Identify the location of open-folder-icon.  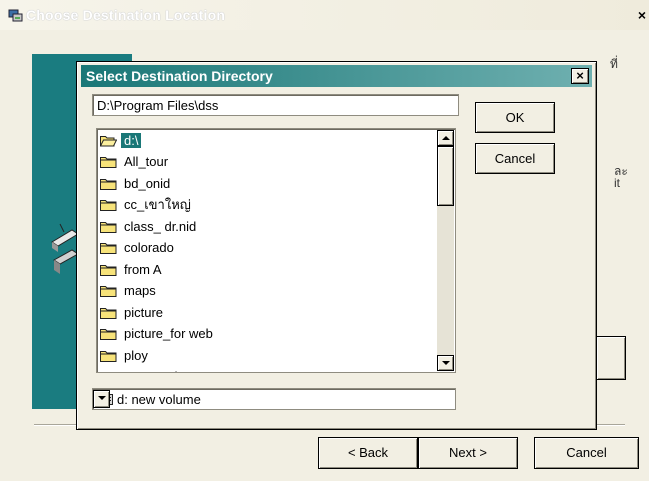
(108, 140).